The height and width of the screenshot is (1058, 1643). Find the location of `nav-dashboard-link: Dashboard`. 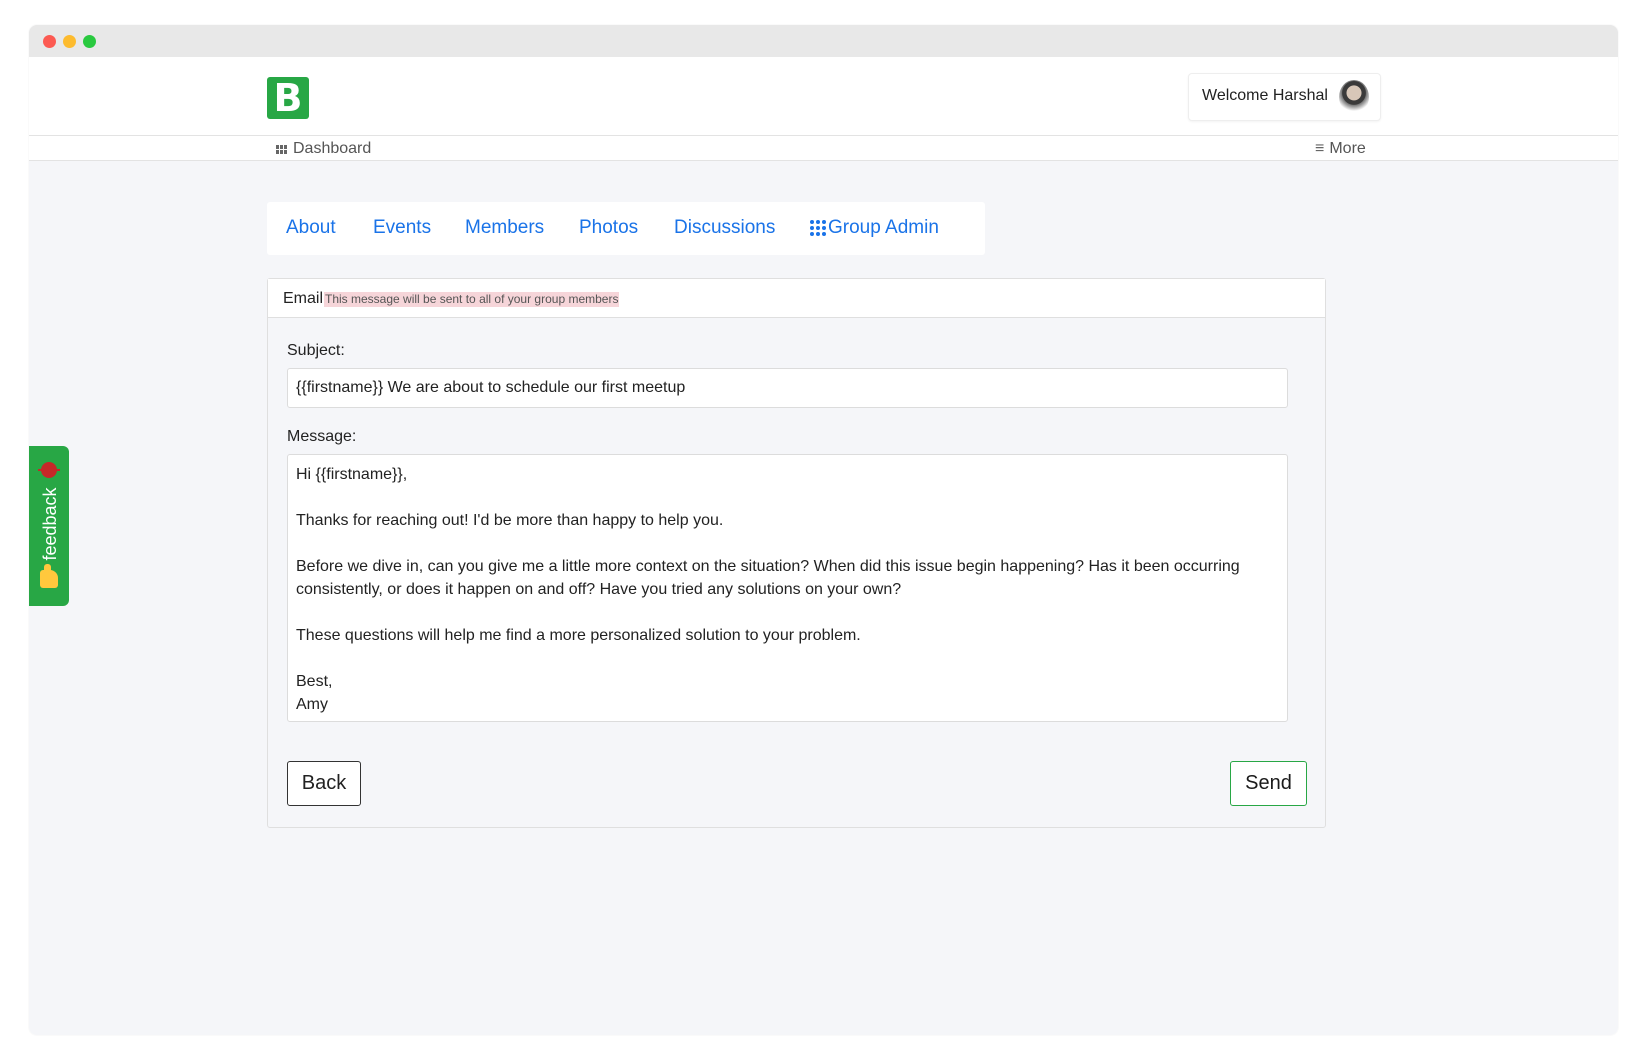

nav-dashboard-link: Dashboard is located at coordinates (323, 149).